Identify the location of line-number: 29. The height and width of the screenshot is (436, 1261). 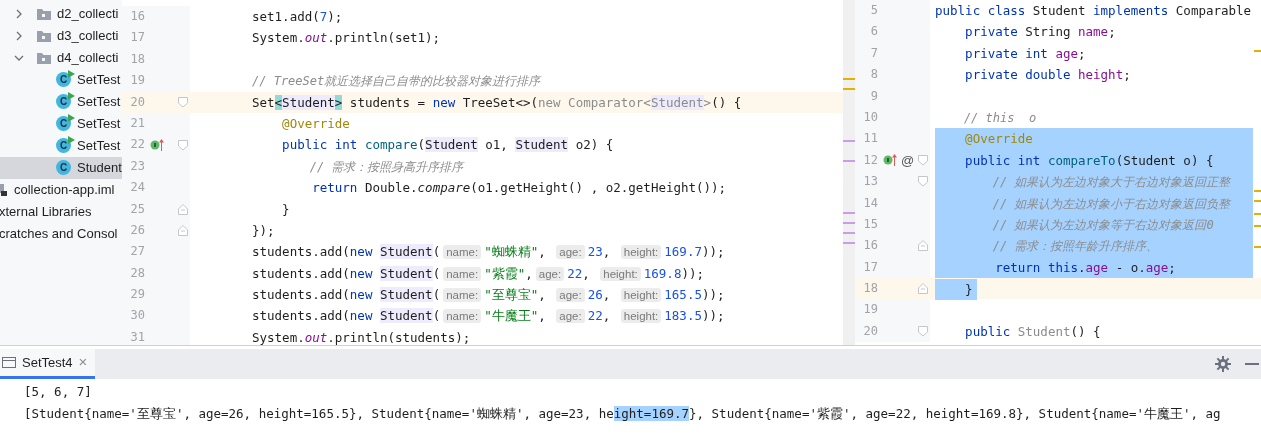
(137, 295).